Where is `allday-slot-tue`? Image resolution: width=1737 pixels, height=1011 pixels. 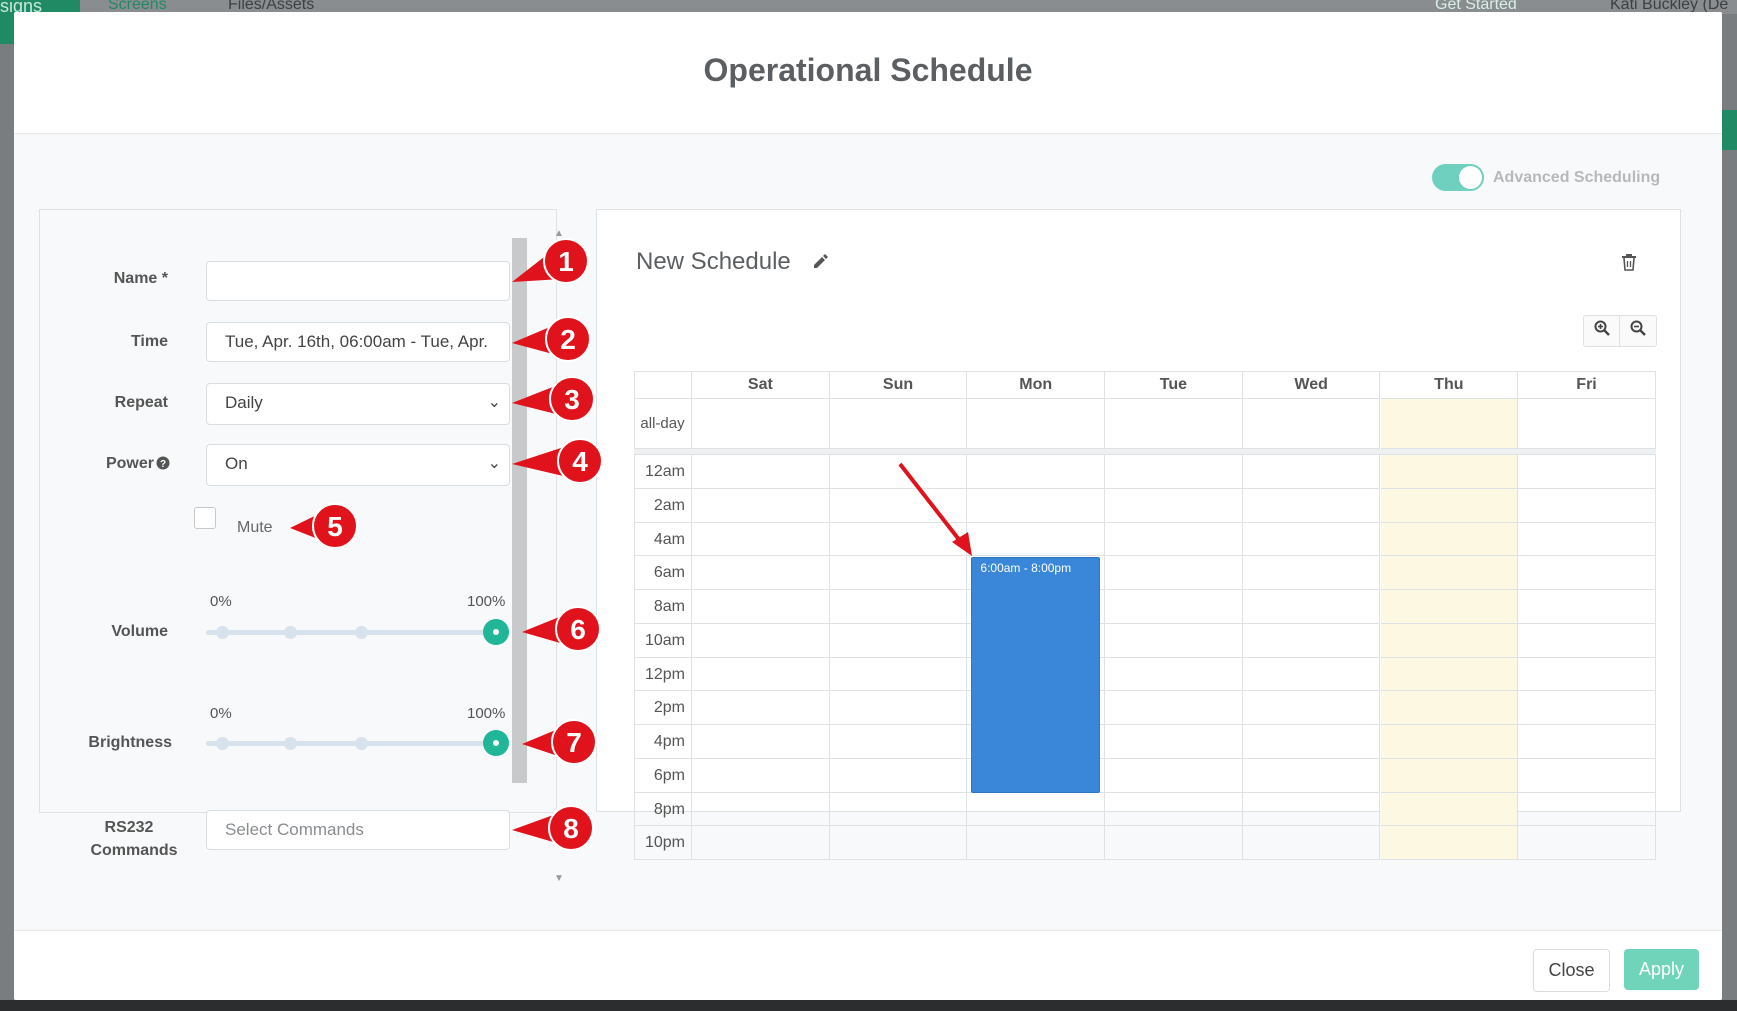
allday-slot-tue is located at coordinates (1174, 424).